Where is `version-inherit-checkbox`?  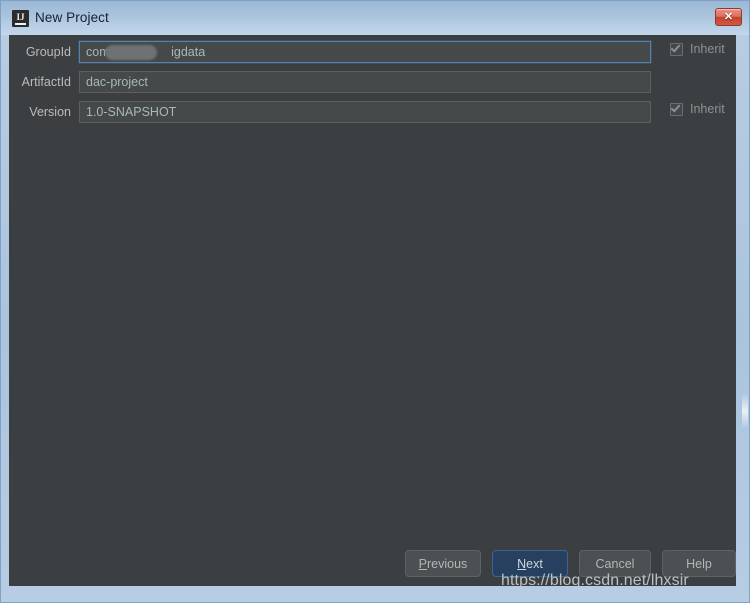 version-inherit-checkbox is located at coordinates (676, 108).